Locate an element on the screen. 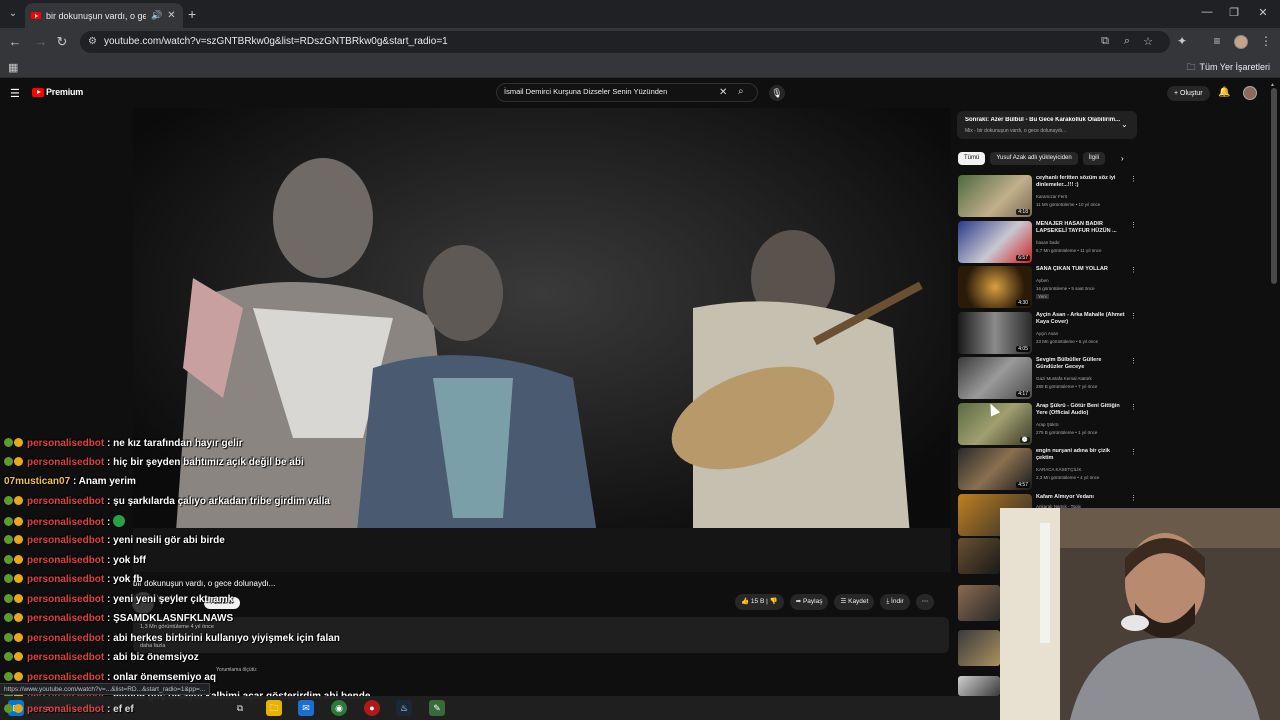 This screenshot has width=1280, height=720. chip-all: Tümü is located at coordinates (972, 158).